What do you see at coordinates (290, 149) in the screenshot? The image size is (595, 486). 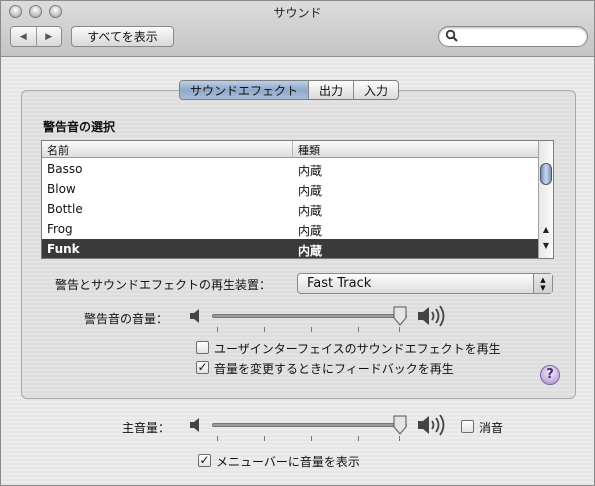 I see `table-header: 名前 種類` at bounding box center [290, 149].